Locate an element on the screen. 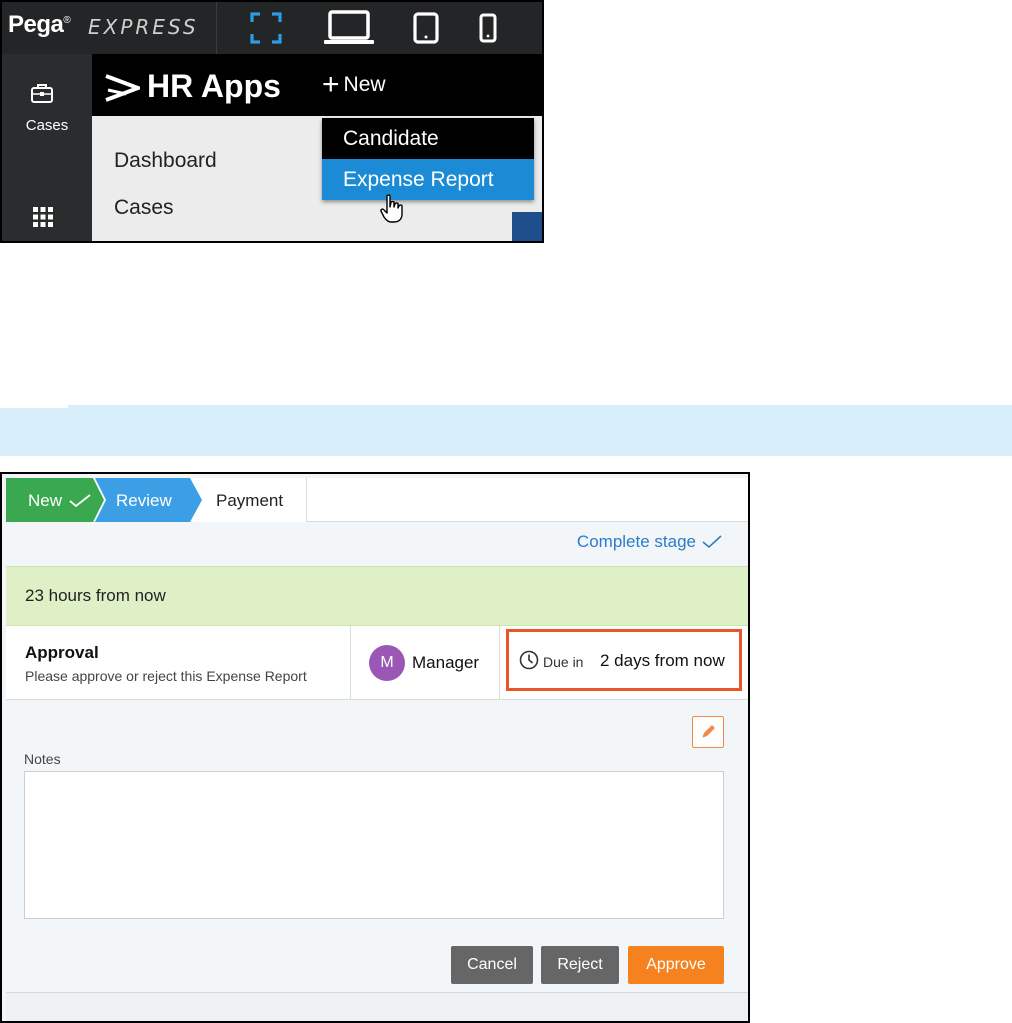  due-value: 2 days from now is located at coordinates (662, 660).